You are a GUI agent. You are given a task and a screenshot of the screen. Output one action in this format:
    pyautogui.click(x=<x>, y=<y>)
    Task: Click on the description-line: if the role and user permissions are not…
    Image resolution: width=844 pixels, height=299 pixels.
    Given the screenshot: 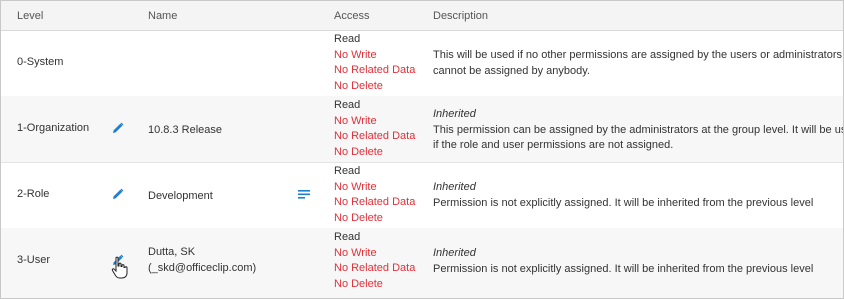 What is the action you would take?
    pyautogui.click(x=553, y=145)
    